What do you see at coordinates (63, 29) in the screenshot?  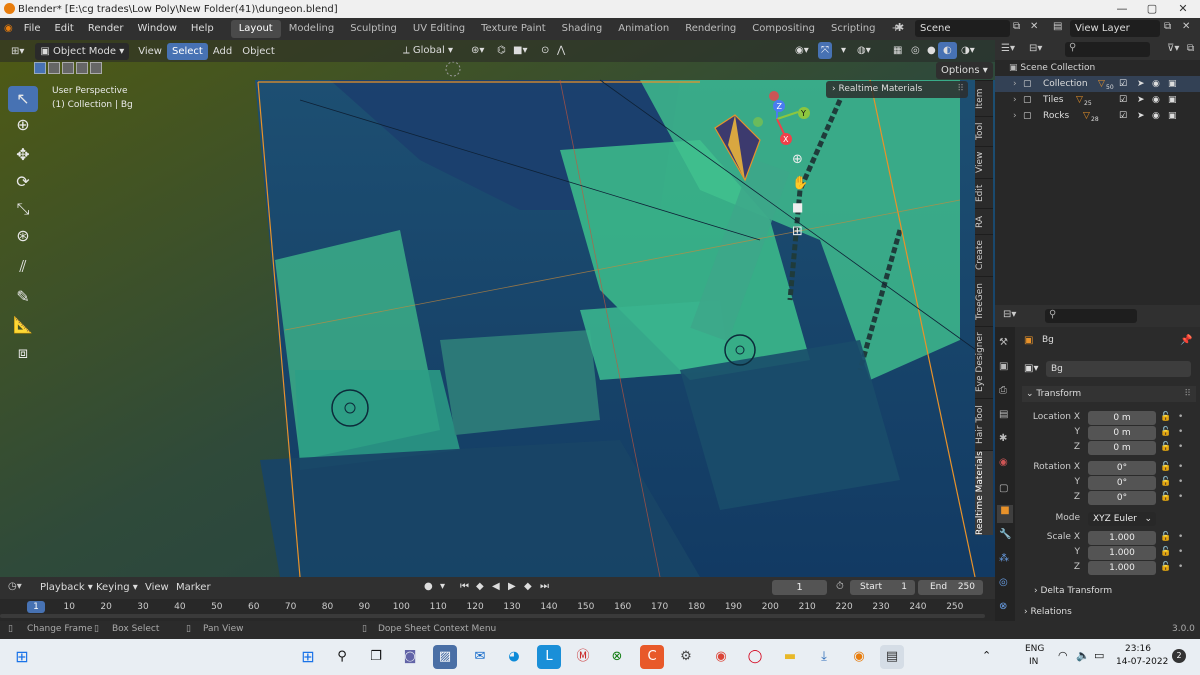 I see `menu-edit: Edit` at bounding box center [63, 29].